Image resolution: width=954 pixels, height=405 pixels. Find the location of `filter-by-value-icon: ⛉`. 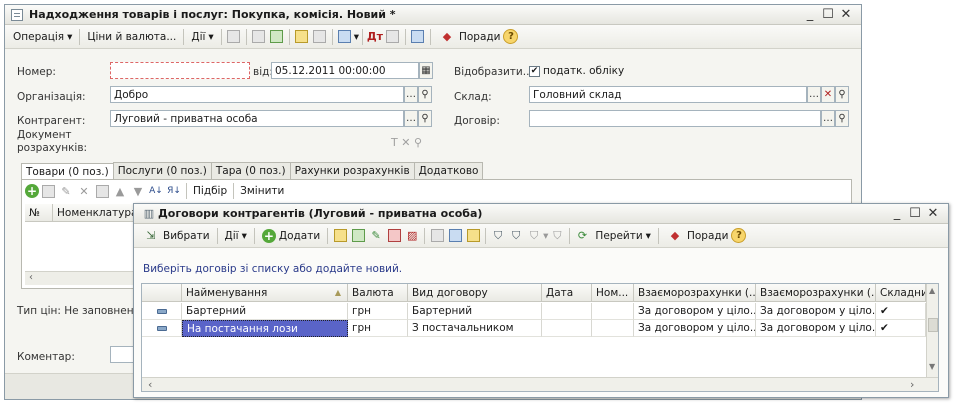

filter-by-value-icon: ⛉ is located at coordinates (516, 236).